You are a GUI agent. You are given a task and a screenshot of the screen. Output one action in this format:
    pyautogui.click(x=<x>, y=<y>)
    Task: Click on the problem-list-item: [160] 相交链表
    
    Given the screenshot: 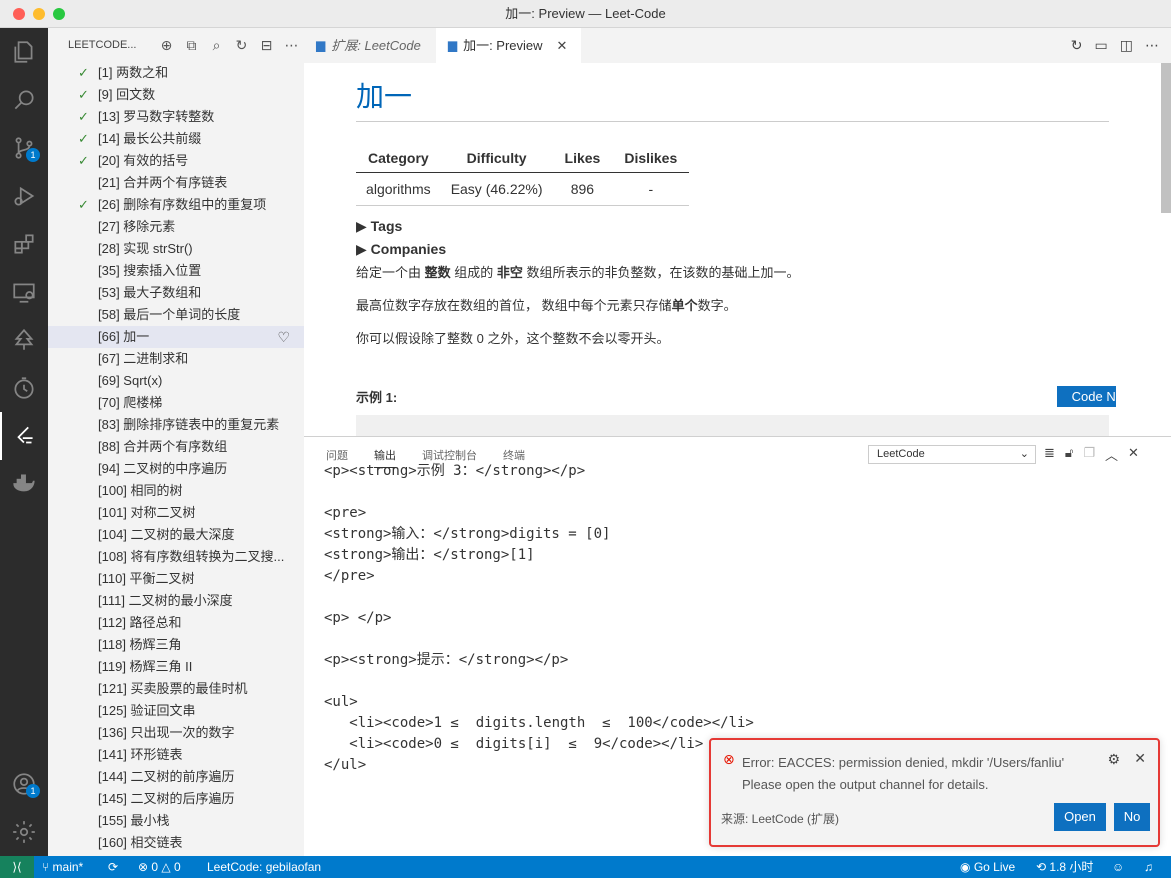 What is the action you would take?
    pyautogui.click(x=176, y=843)
    